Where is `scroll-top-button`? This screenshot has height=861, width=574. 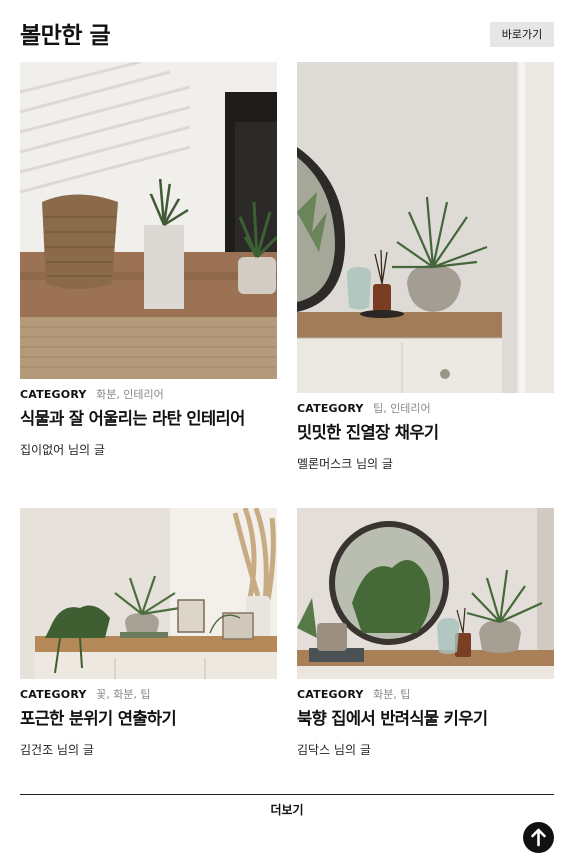 scroll-top-button is located at coordinates (538, 837).